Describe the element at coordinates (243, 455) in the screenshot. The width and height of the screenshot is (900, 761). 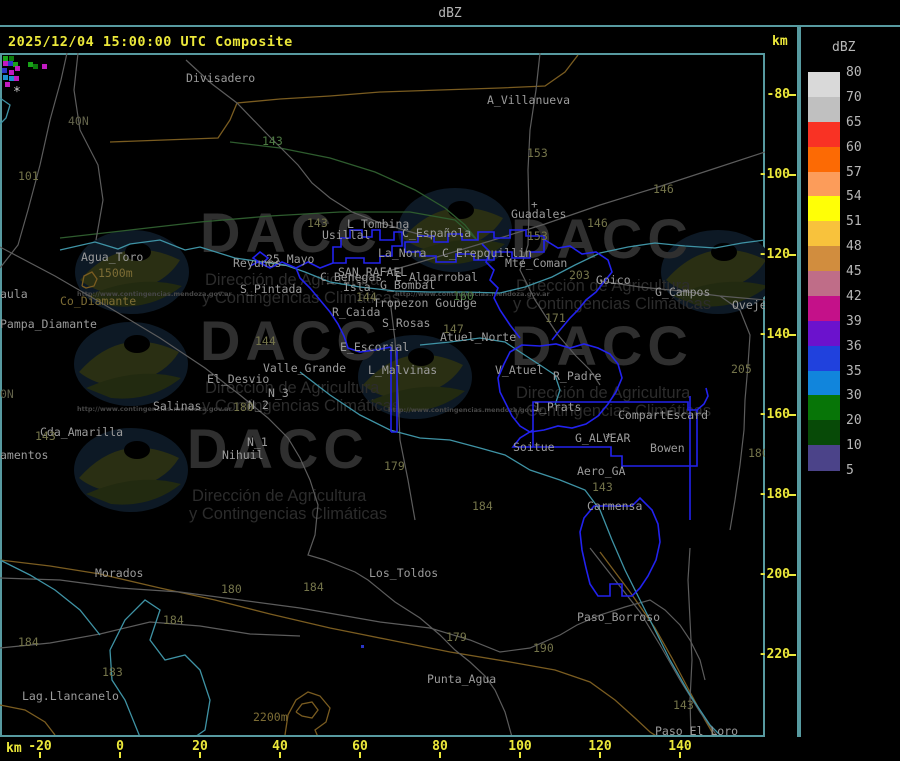
I see `town-label: Nihuil` at that location.